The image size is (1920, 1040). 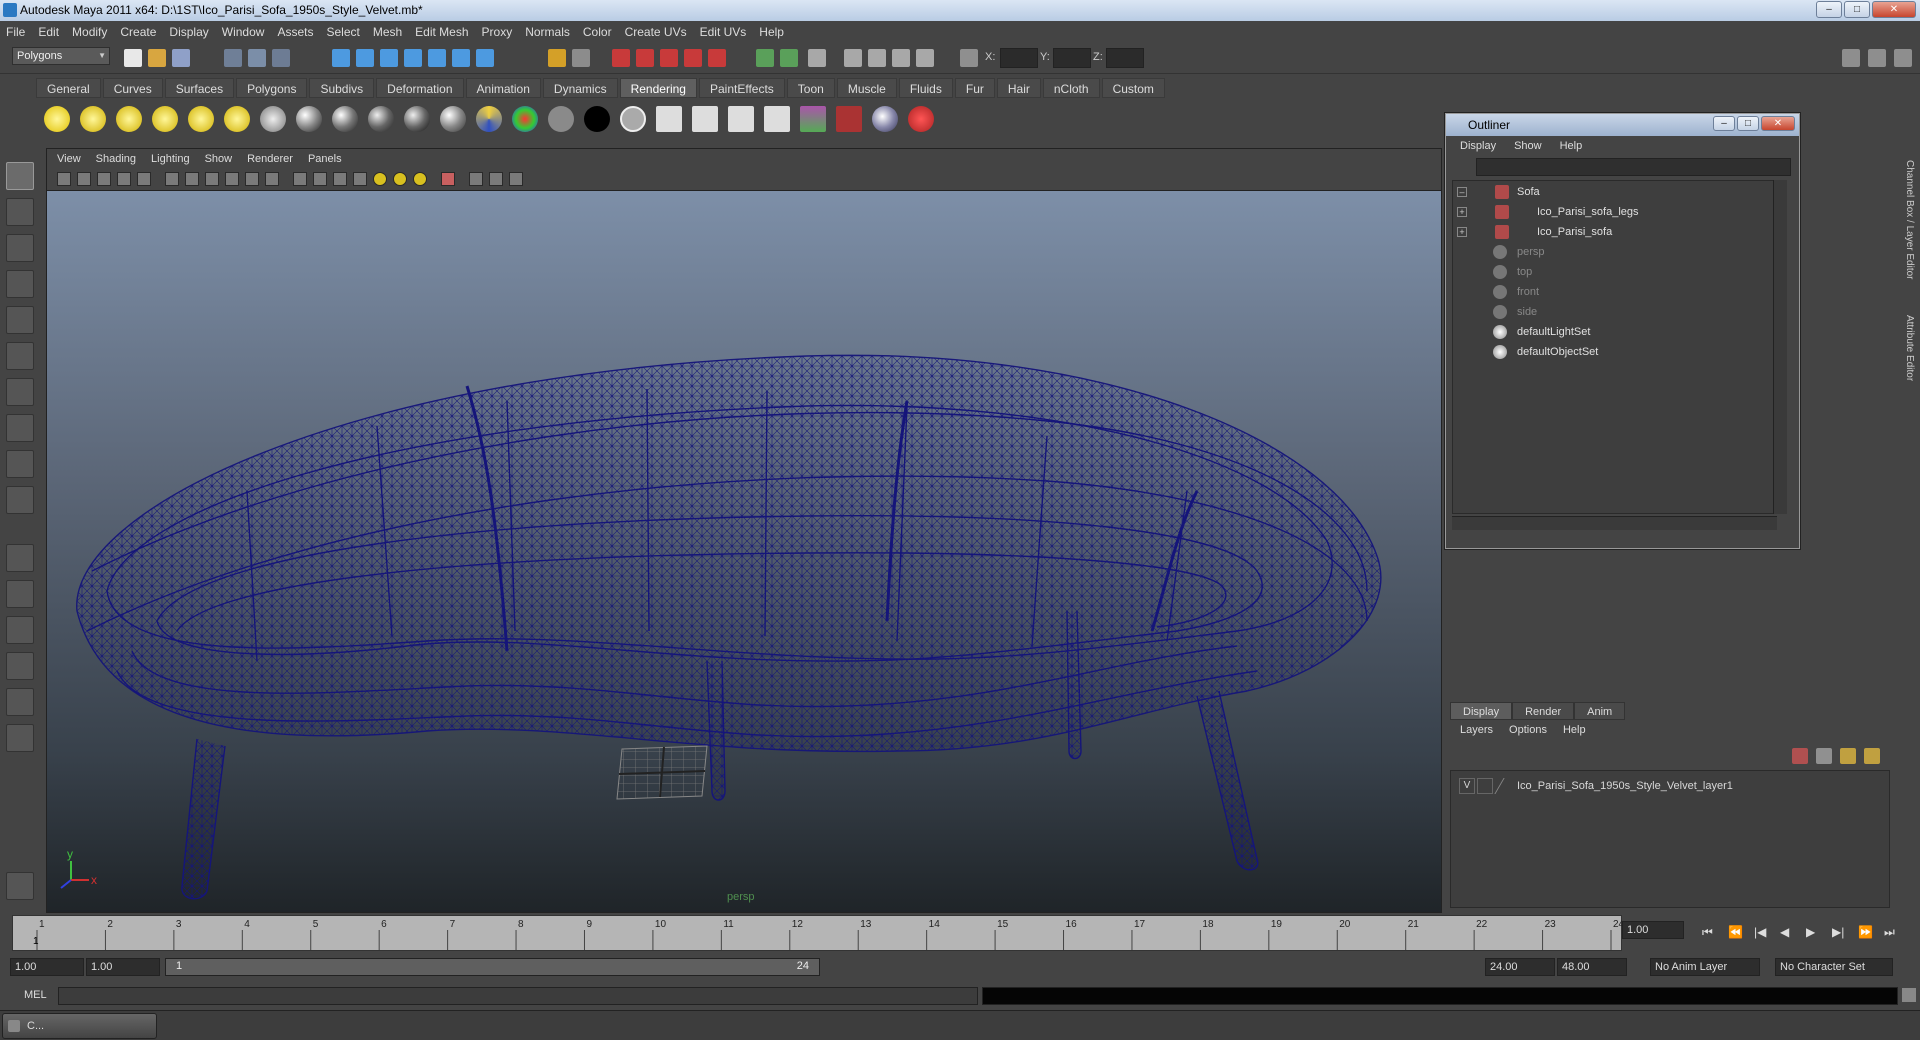 I want to click on outliner-item-default-light-set: defaultLightSet, so click(x=1614, y=332).